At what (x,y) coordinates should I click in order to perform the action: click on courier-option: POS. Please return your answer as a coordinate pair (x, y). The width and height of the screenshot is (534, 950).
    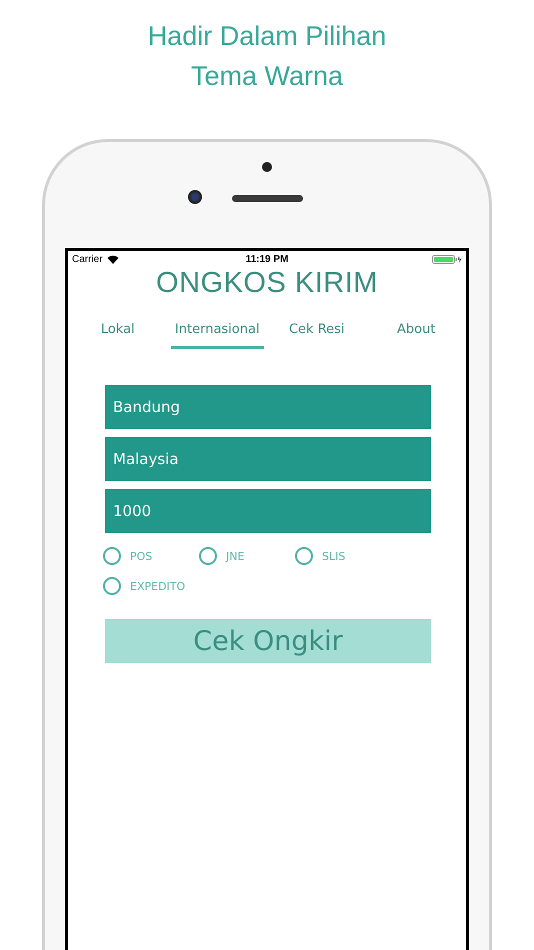
    Looking at the image, I should click on (151, 556).